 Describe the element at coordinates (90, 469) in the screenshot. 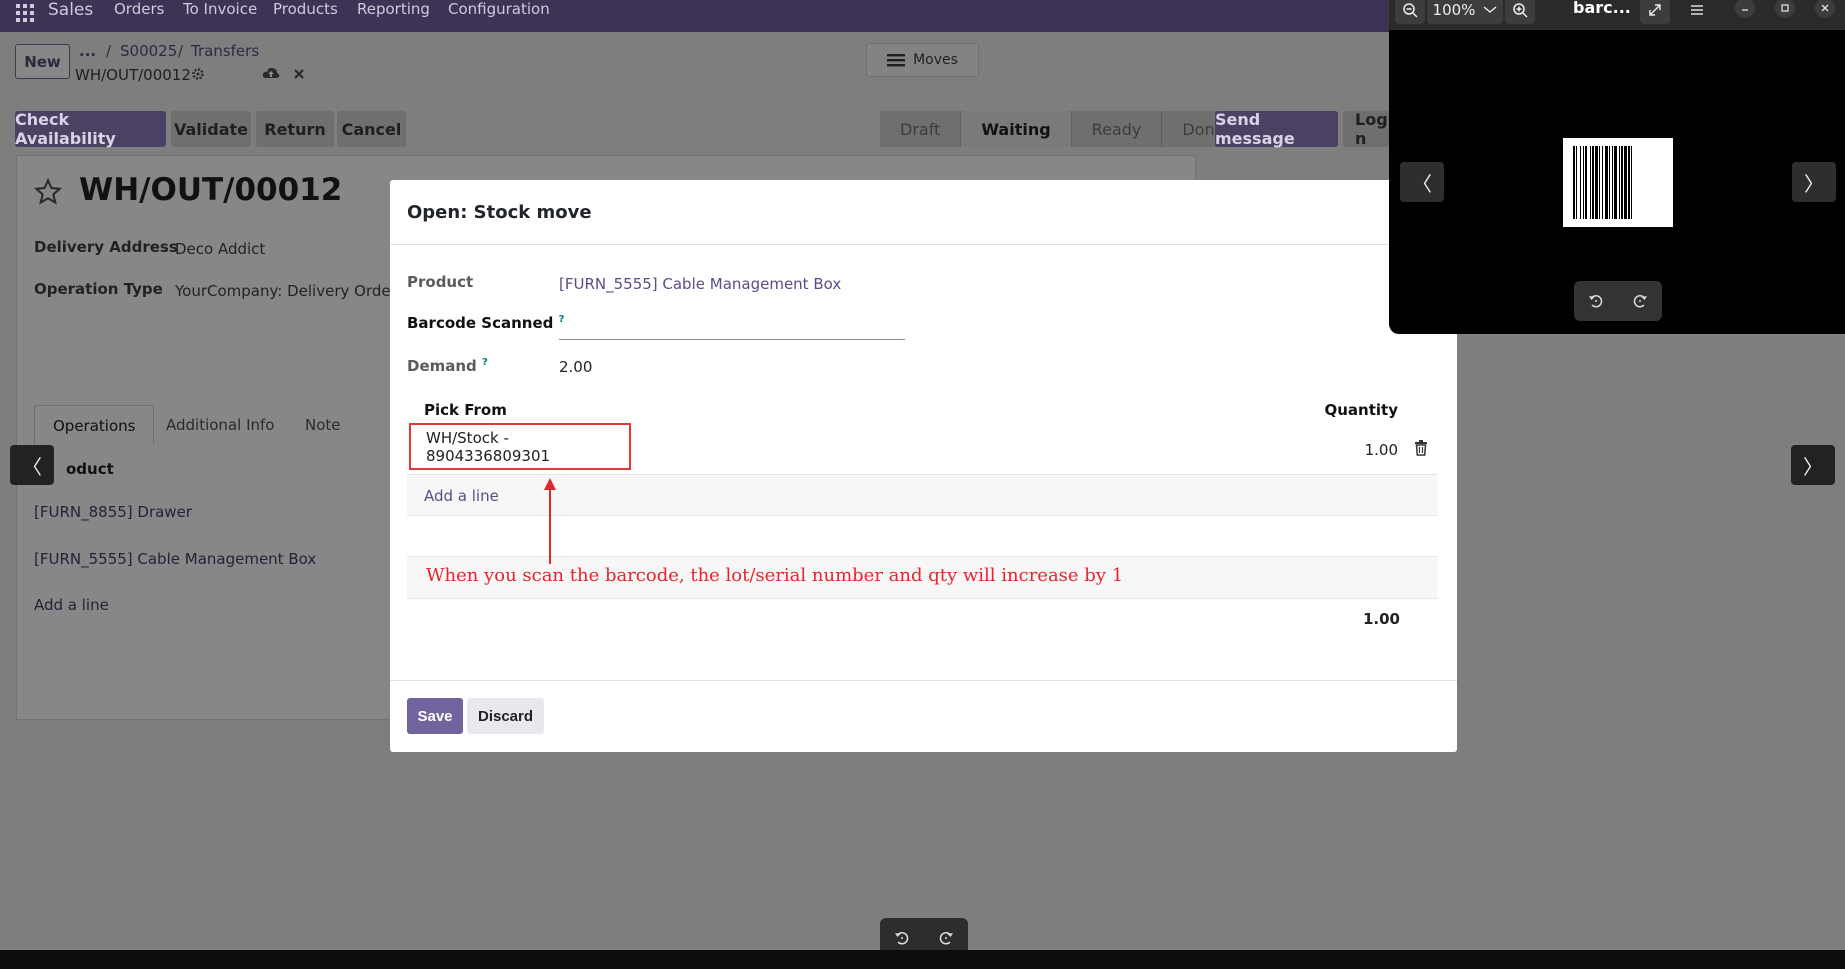

I see `product-column-header: oduct` at that location.